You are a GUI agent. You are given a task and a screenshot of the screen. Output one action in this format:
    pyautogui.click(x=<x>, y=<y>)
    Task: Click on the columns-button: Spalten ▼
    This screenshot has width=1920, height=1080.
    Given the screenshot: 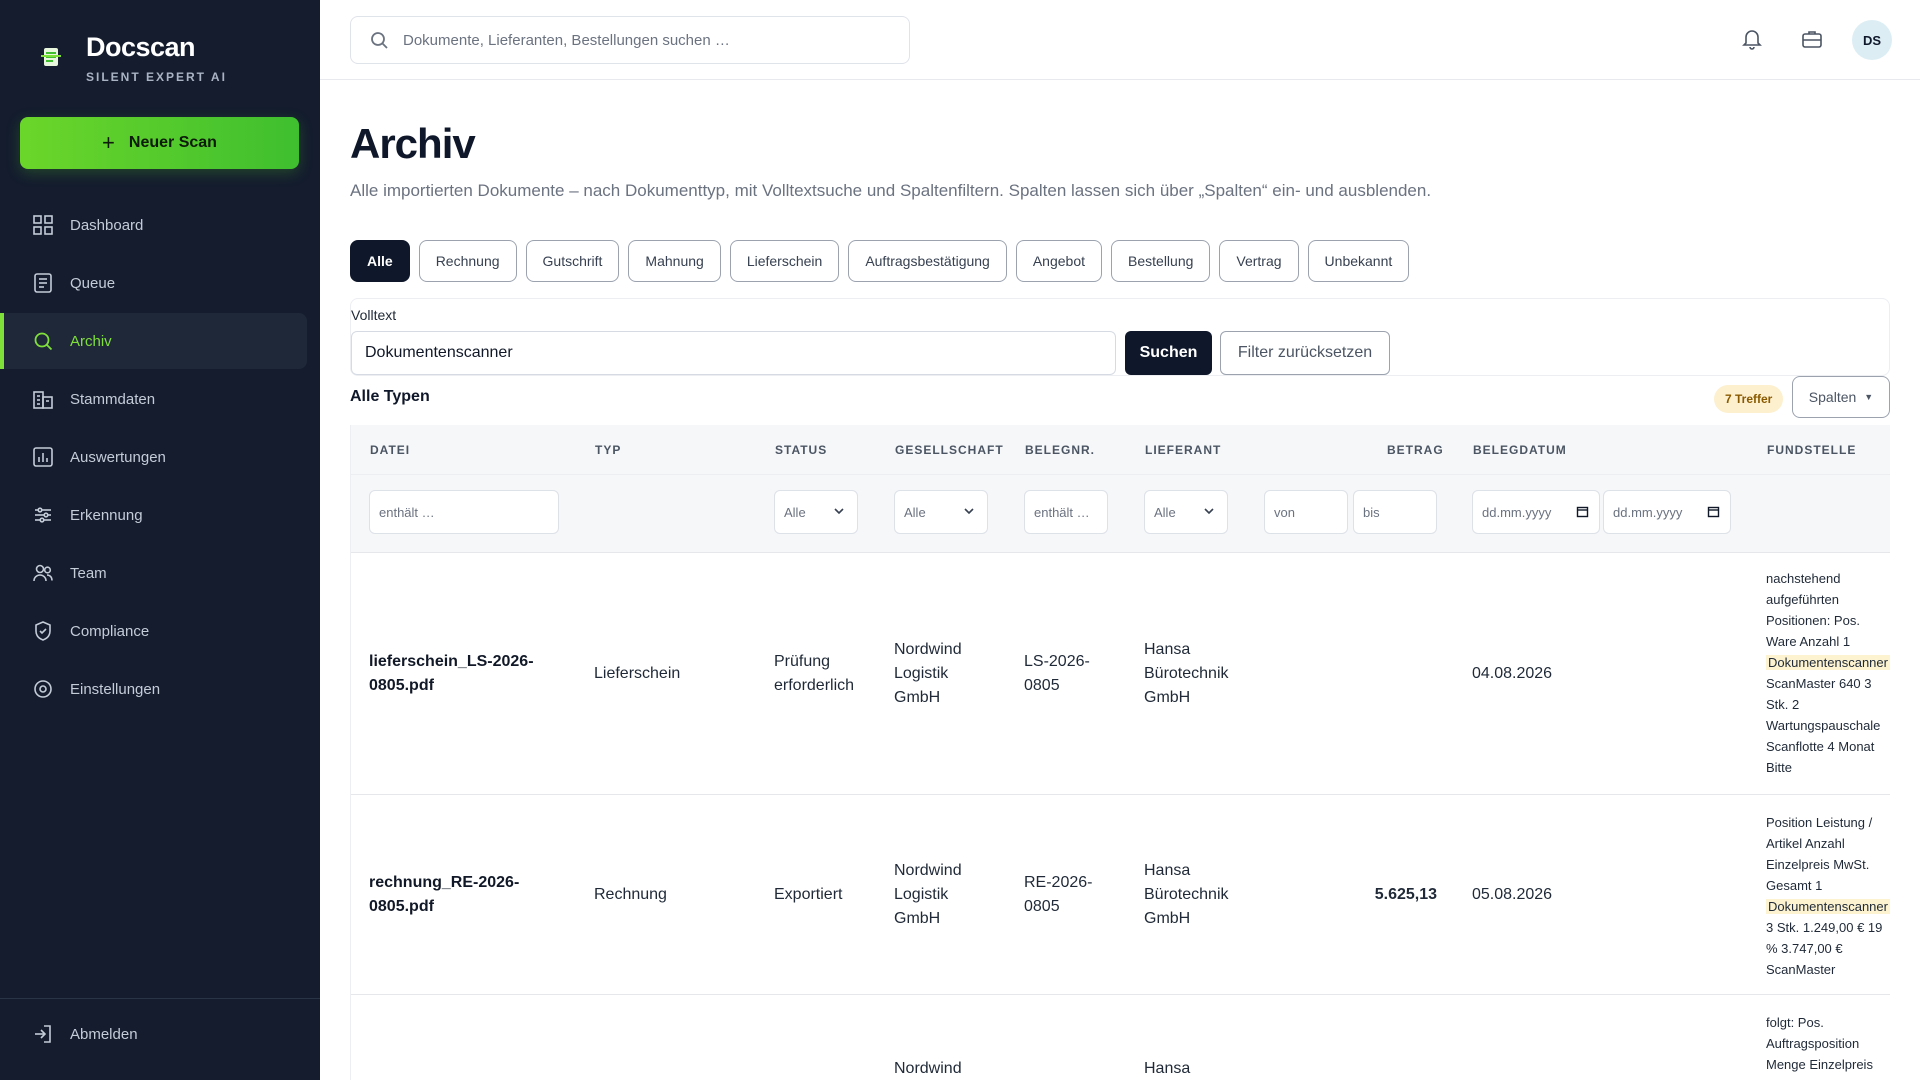 What is the action you would take?
    pyautogui.click(x=1841, y=397)
    